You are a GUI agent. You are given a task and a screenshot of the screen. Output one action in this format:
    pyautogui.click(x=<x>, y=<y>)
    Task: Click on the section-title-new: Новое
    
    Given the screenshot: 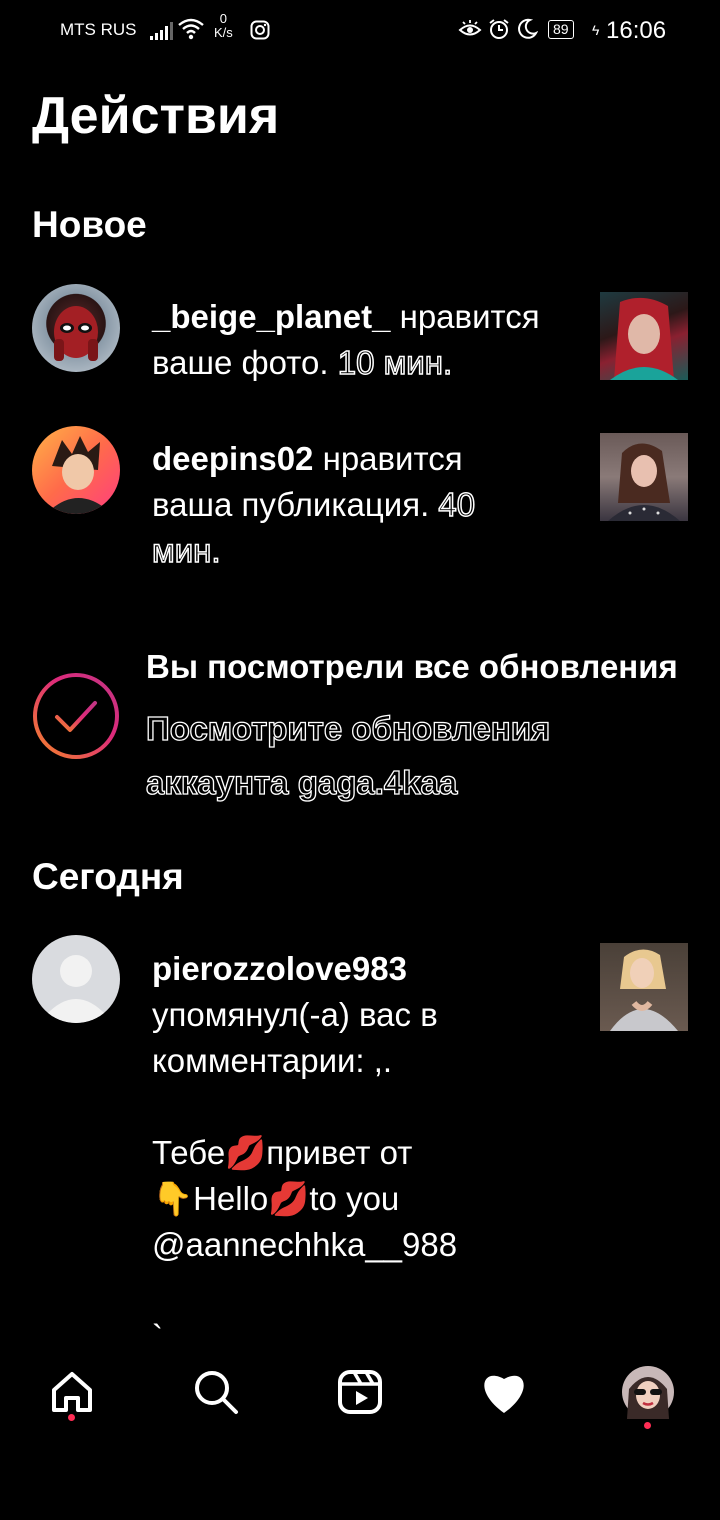 What is the action you would take?
    pyautogui.click(x=89, y=224)
    